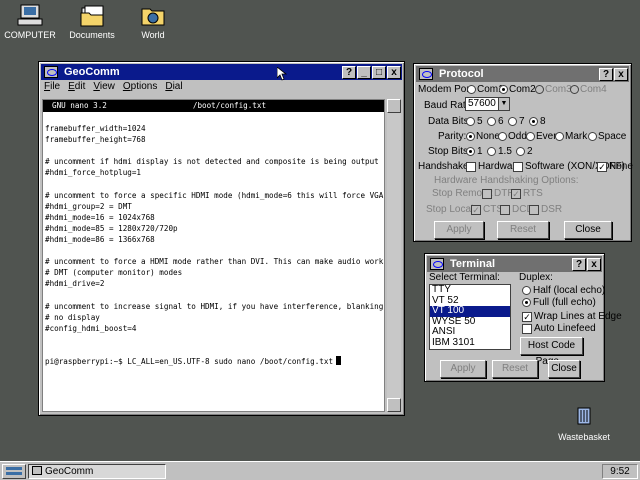 Image resolution: width=640 pixels, height=480 pixels. Describe the element at coordinates (574, 89) in the screenshot. I see `com4-radio` at that location.